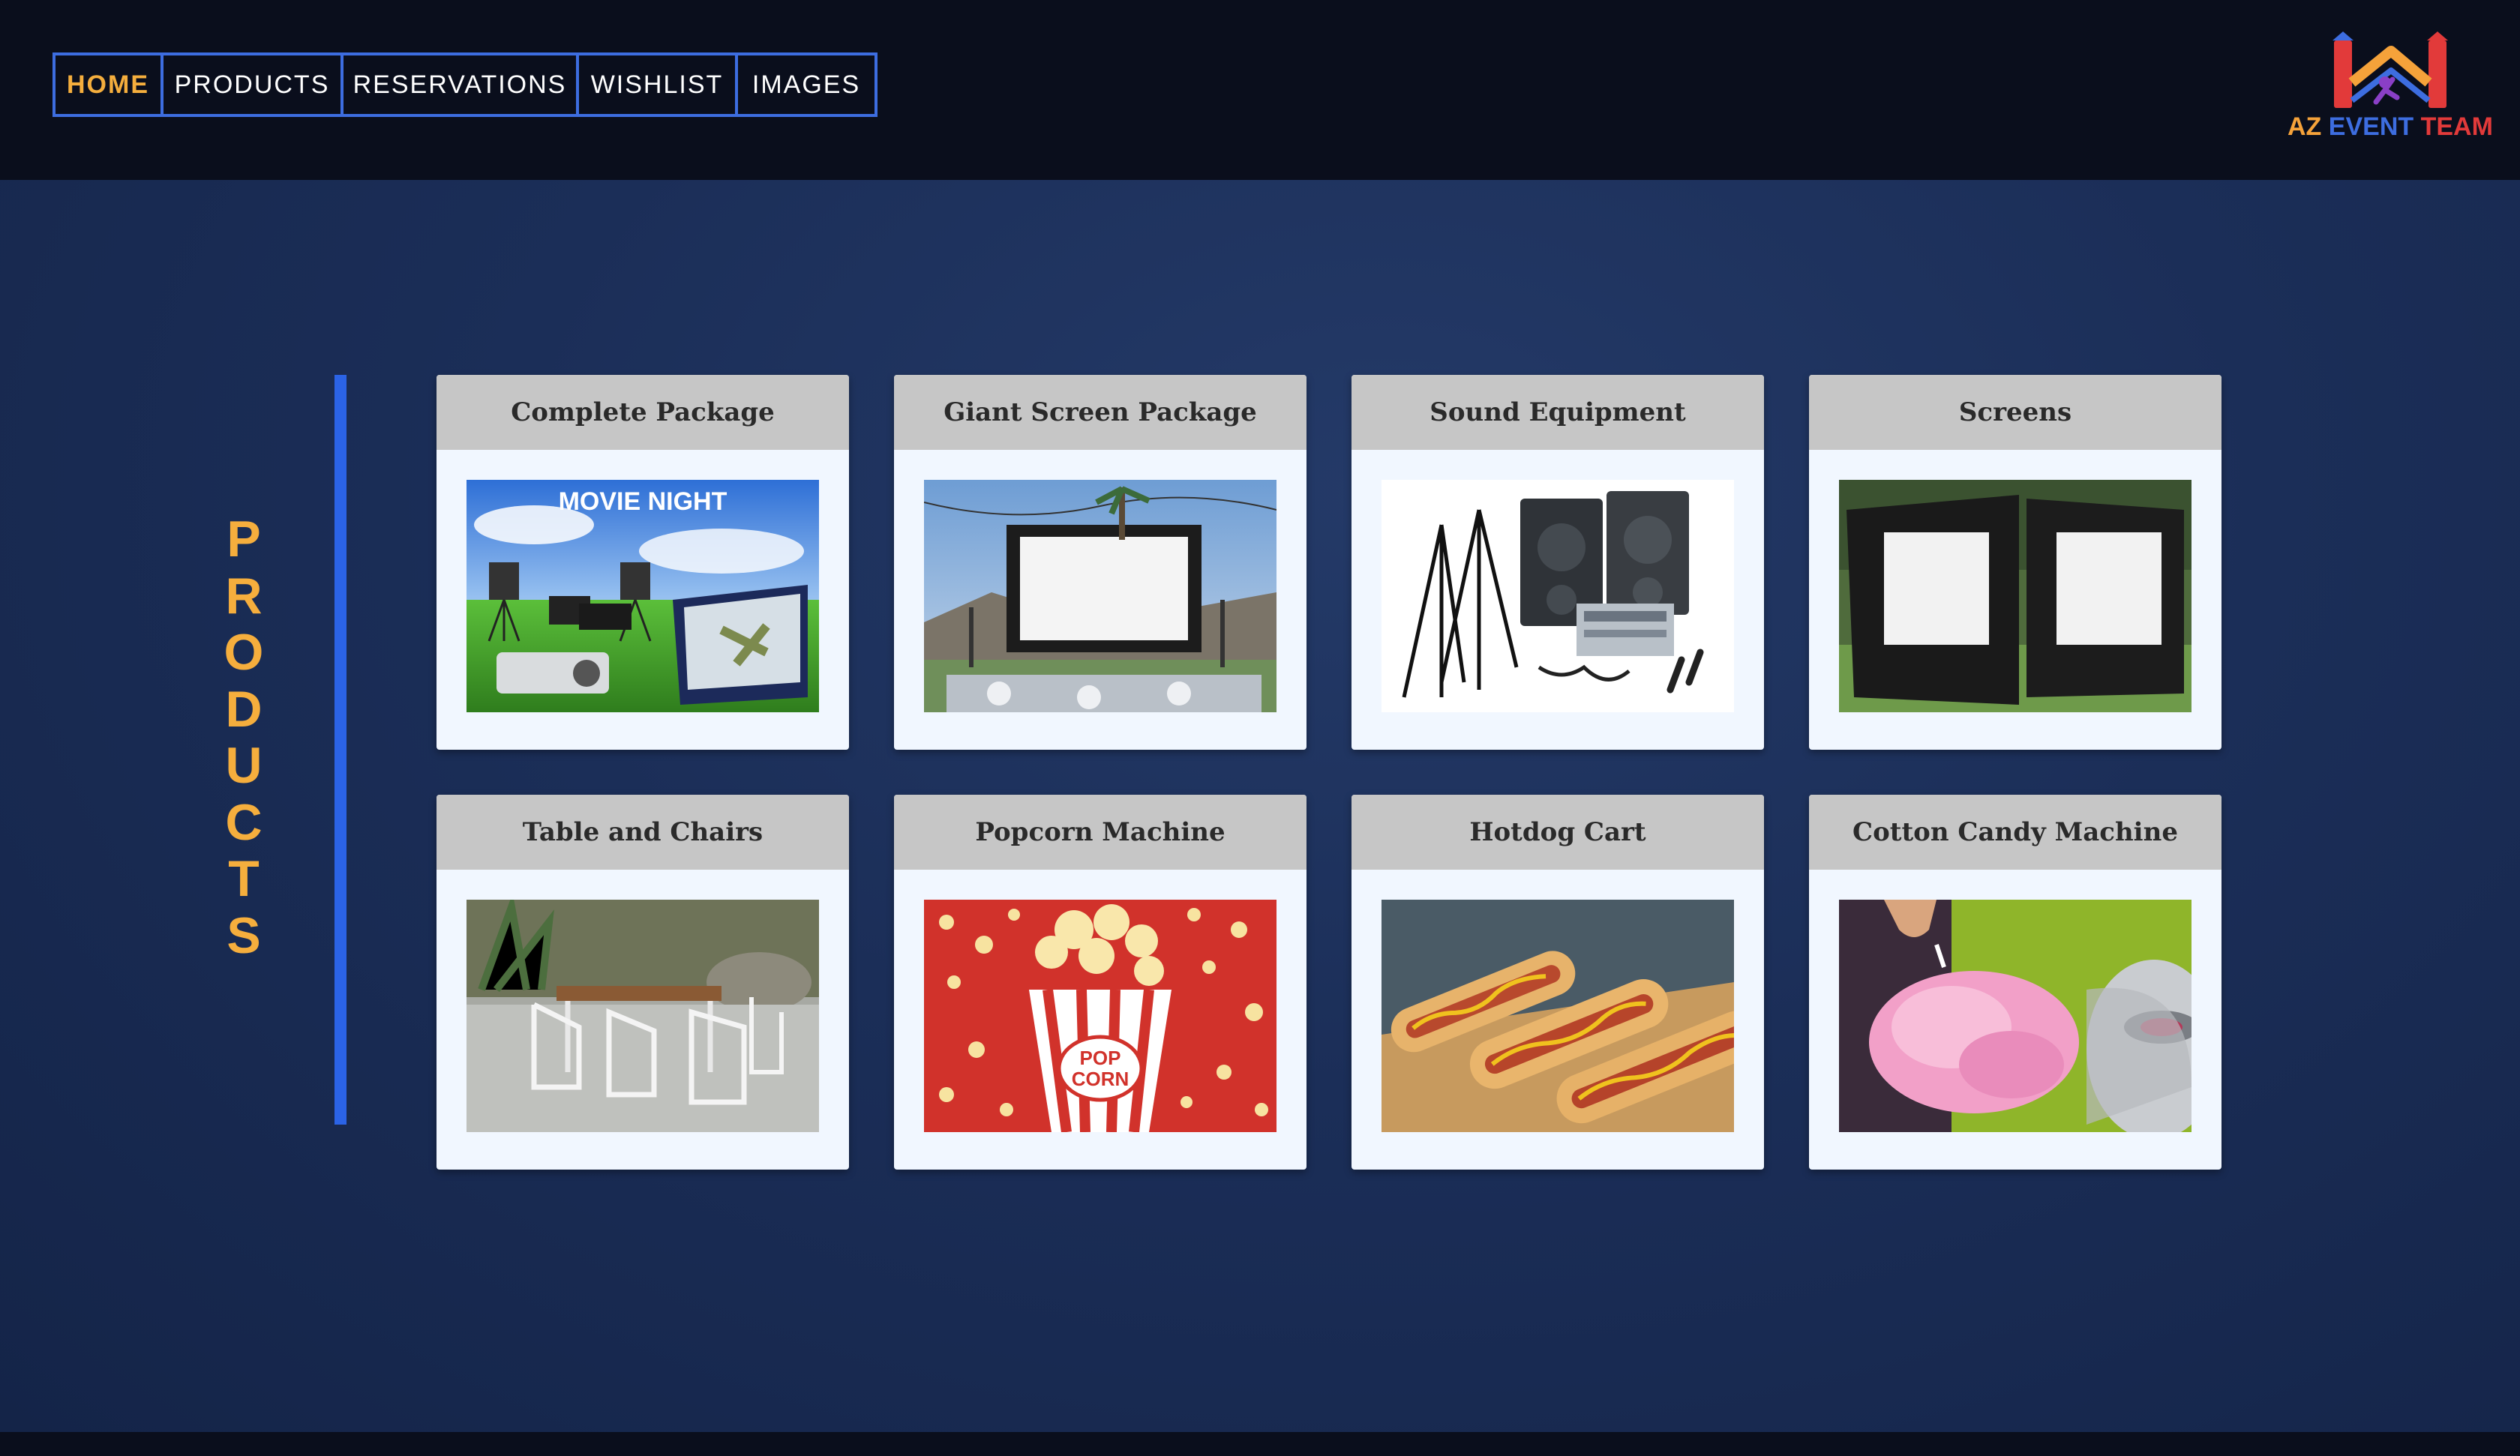 The height and width of the screenshot is (1456, 2520). Describe the element at coordinates (2305, 126) in the screenshot. I see `logo-az-text: AZ` at that location.